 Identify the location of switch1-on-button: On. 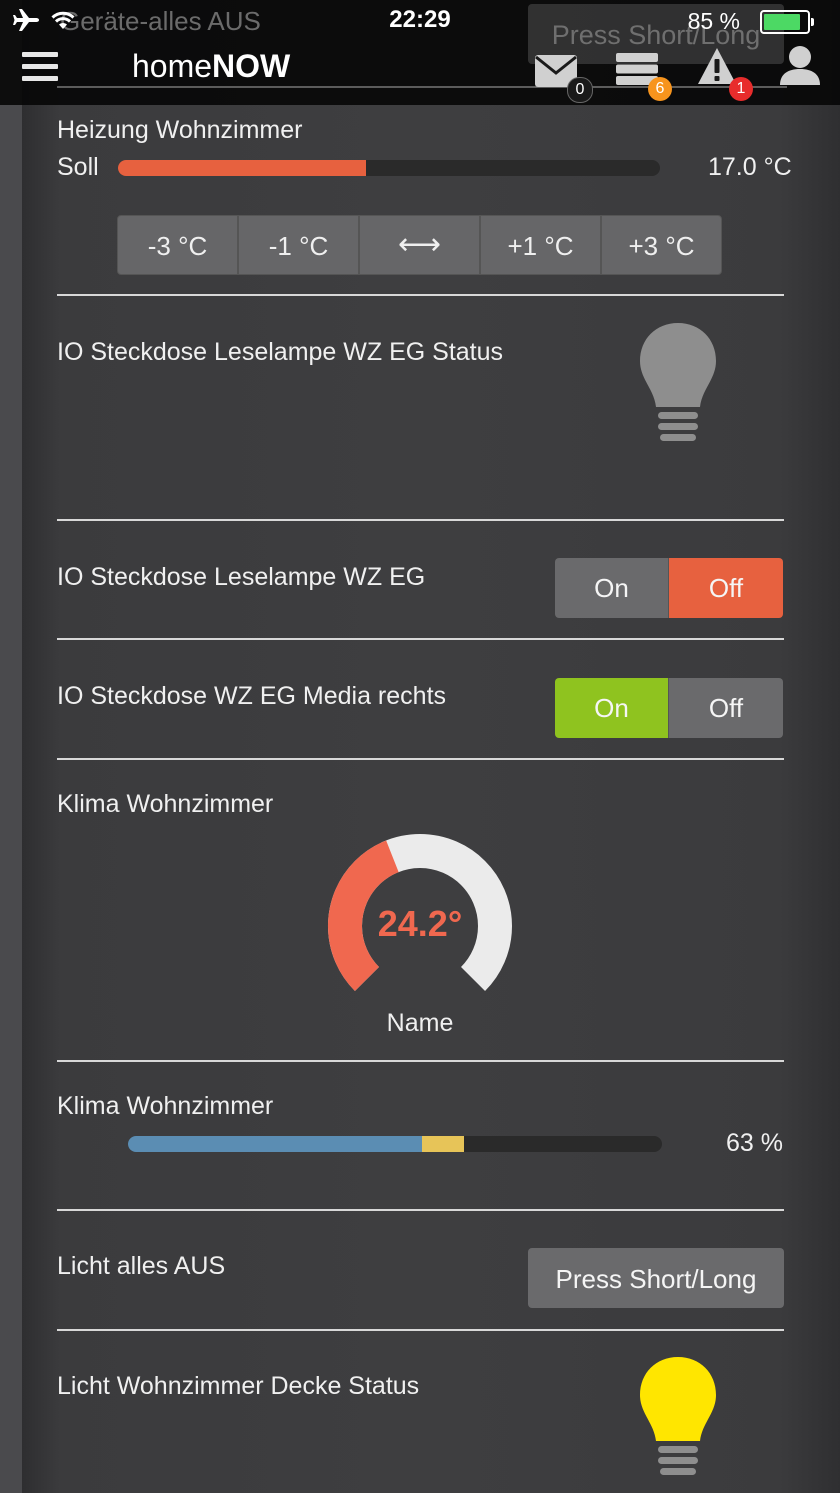
(612, 588).